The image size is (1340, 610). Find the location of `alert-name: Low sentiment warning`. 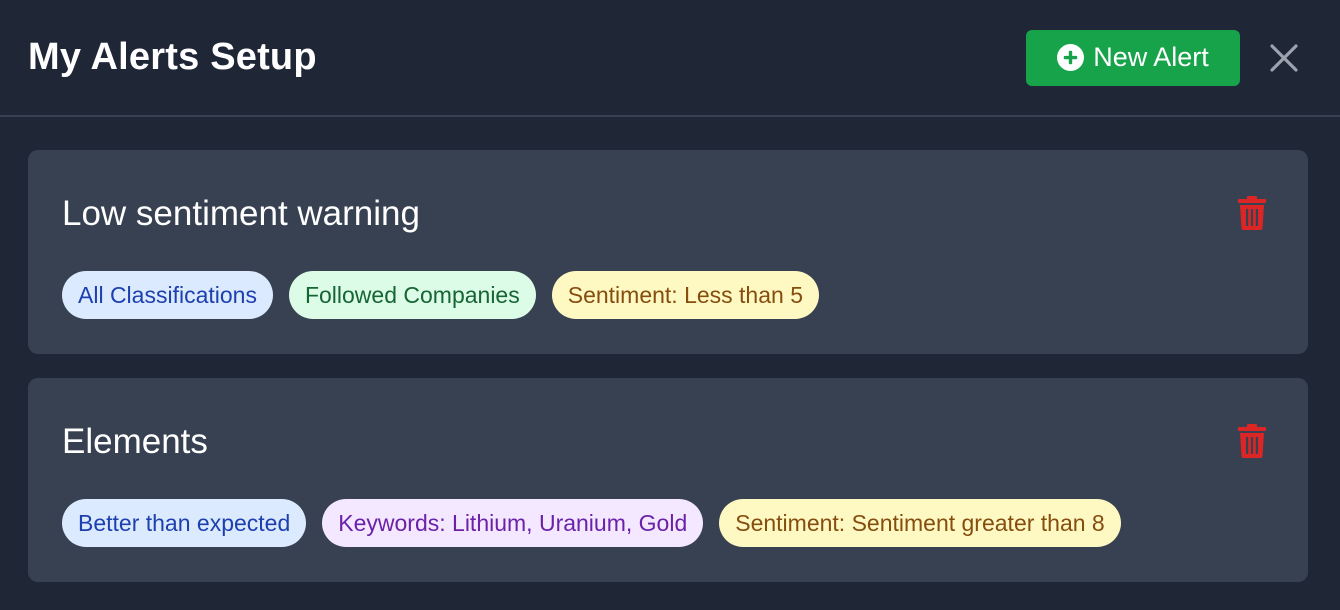

alert-name: Low sentiment warning is located at coordinates (241, 213).